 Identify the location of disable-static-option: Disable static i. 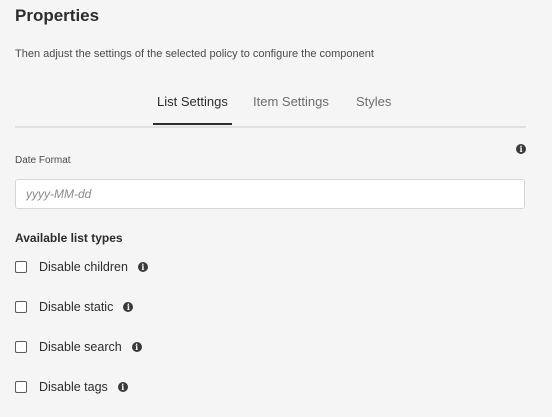
(74, 307).